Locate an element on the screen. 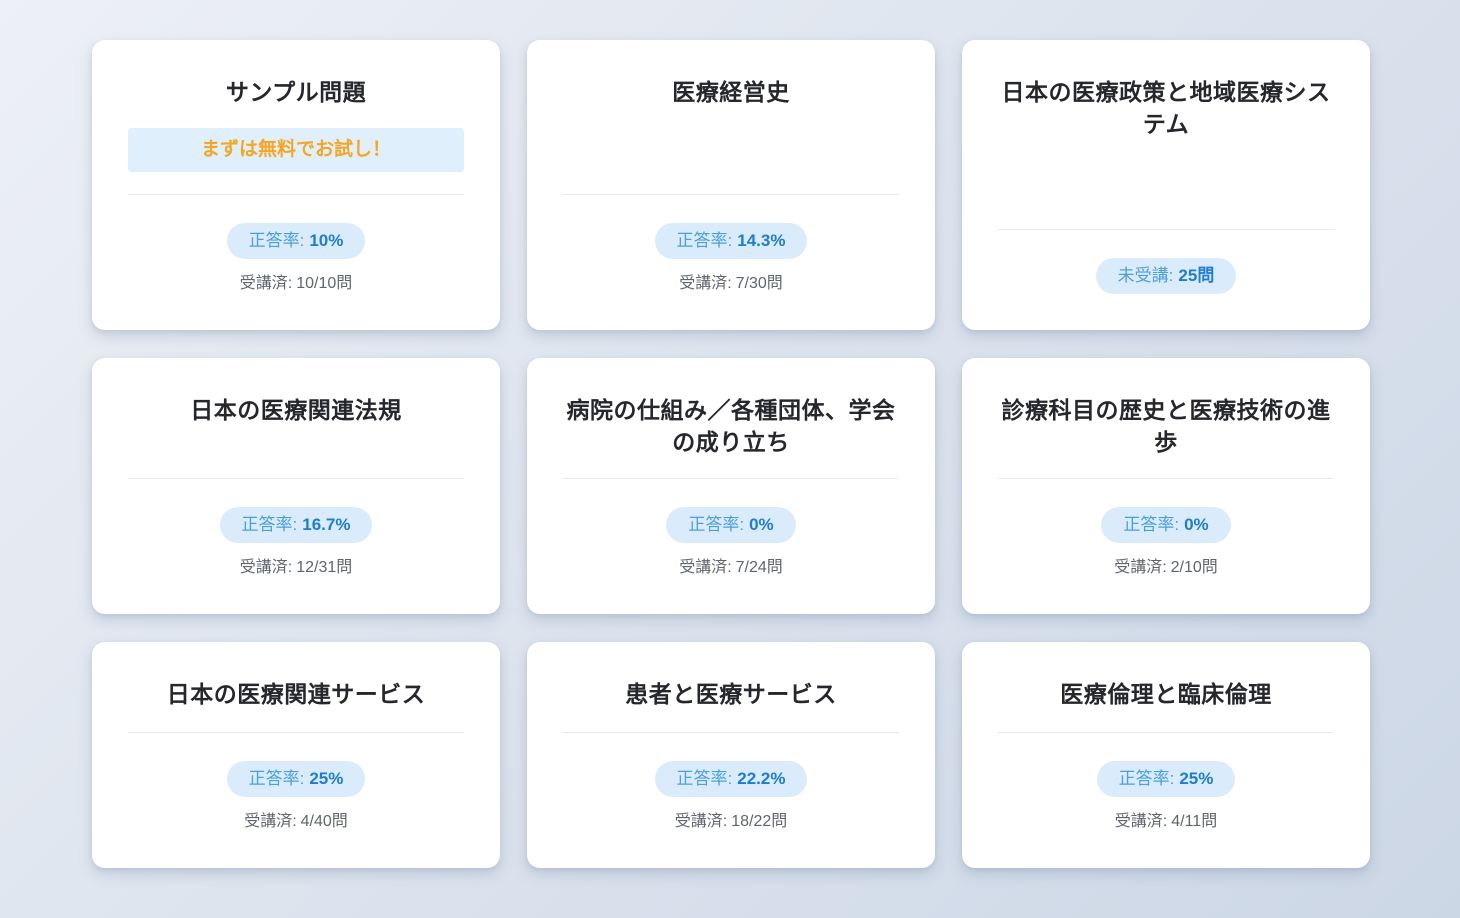  stat-badge-value: 16.7% is located at coordinates (326, 524).